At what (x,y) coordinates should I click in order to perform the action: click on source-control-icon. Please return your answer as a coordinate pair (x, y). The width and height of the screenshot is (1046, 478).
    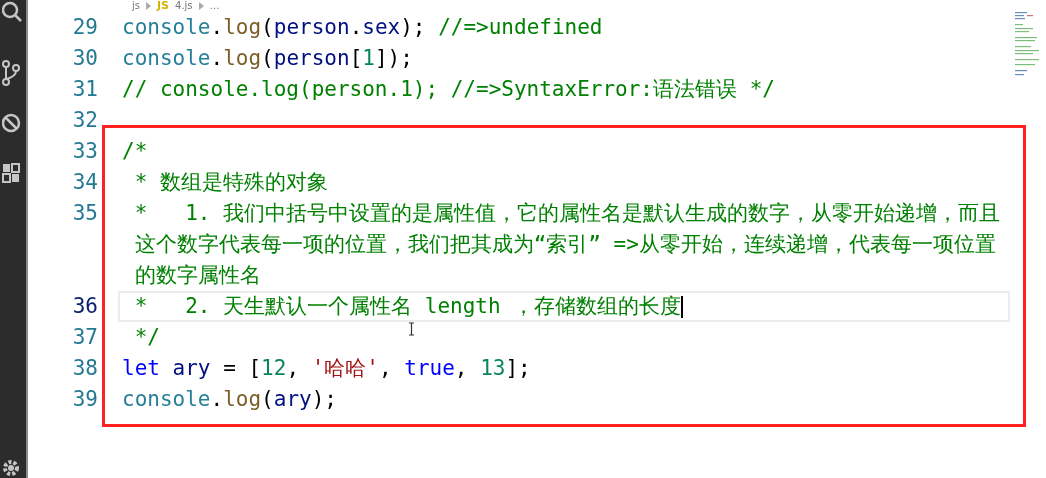
    Looking at the image, I should click on (11, 73).